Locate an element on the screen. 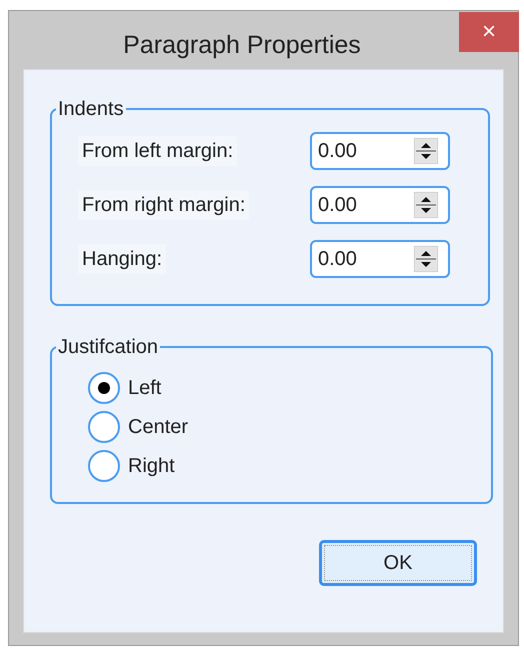  radio-option: Left is located at coordinates (125, 388).